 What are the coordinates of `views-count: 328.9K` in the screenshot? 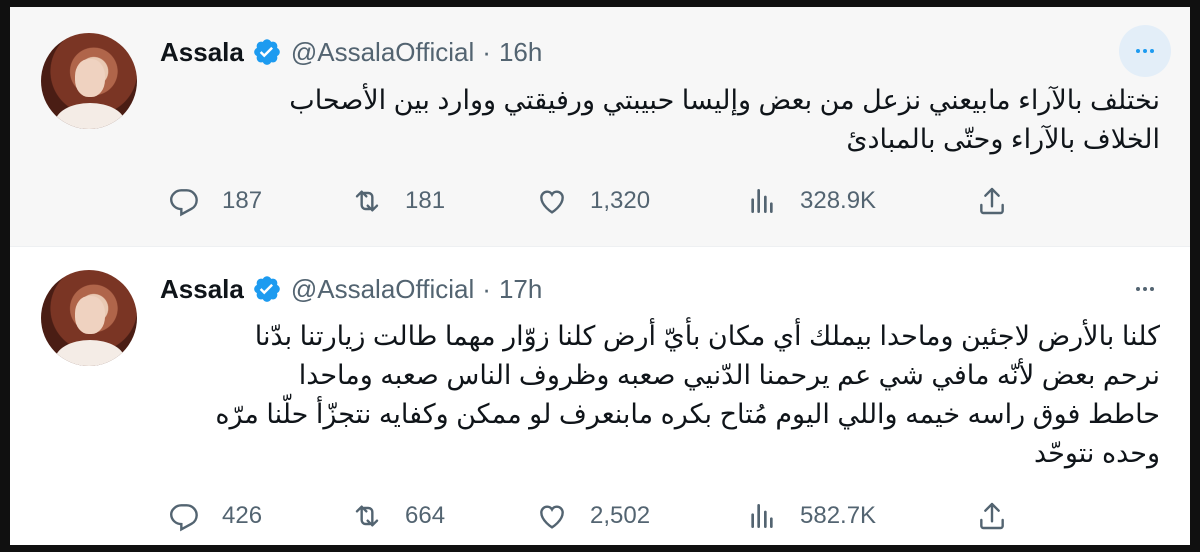 It's located at (838, 200).